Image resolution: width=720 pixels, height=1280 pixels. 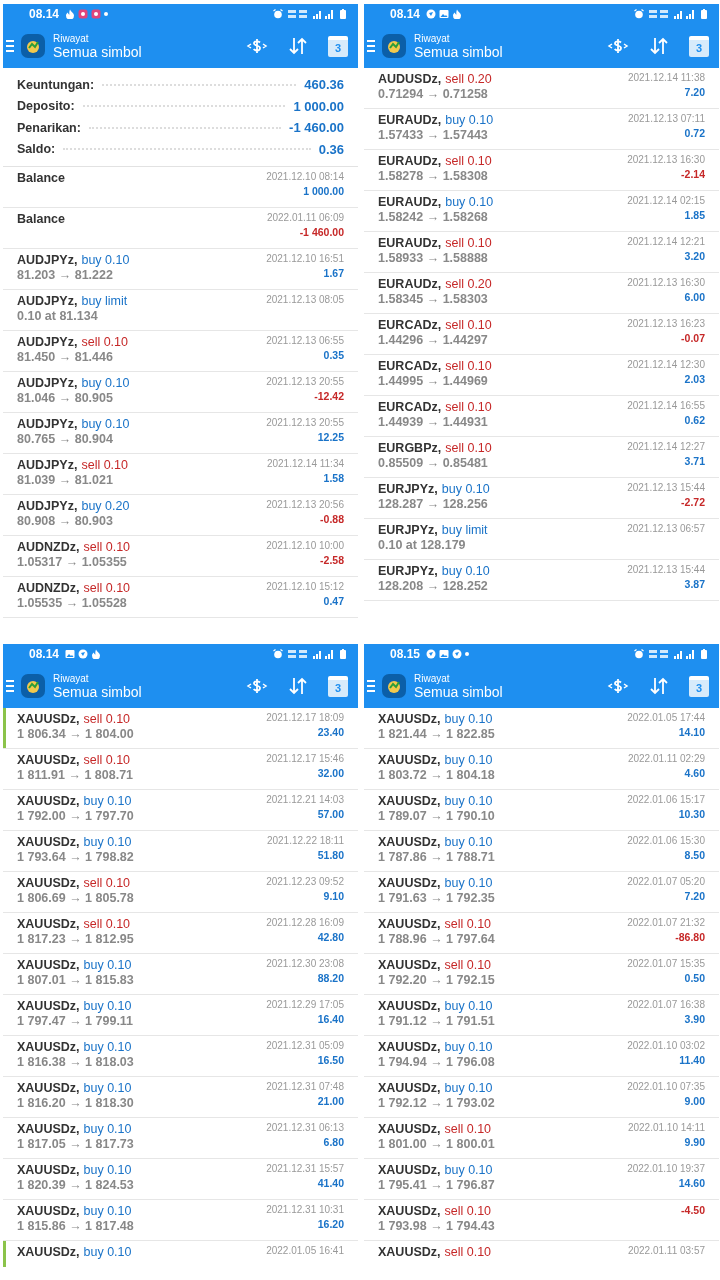 What do you see at coordinates (305, 299) in the screenshot?
I see `trade-time: 2021.12.13 08:05` at bounding box center [305, 299].